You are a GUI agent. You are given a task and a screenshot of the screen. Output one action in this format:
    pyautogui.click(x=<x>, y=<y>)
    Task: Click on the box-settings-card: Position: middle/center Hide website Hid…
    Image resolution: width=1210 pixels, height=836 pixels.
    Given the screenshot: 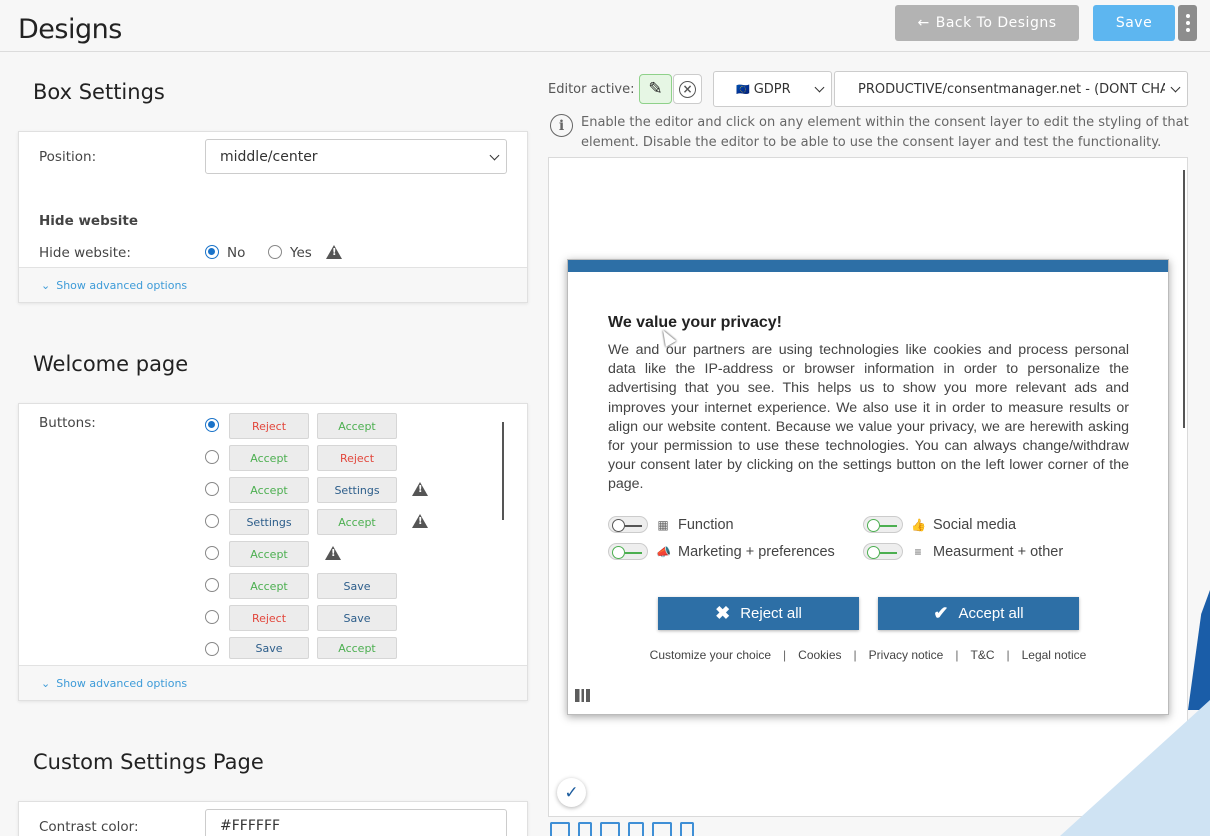 What is the action you would take?
    pyautogui.click(x=273, y=217)
    